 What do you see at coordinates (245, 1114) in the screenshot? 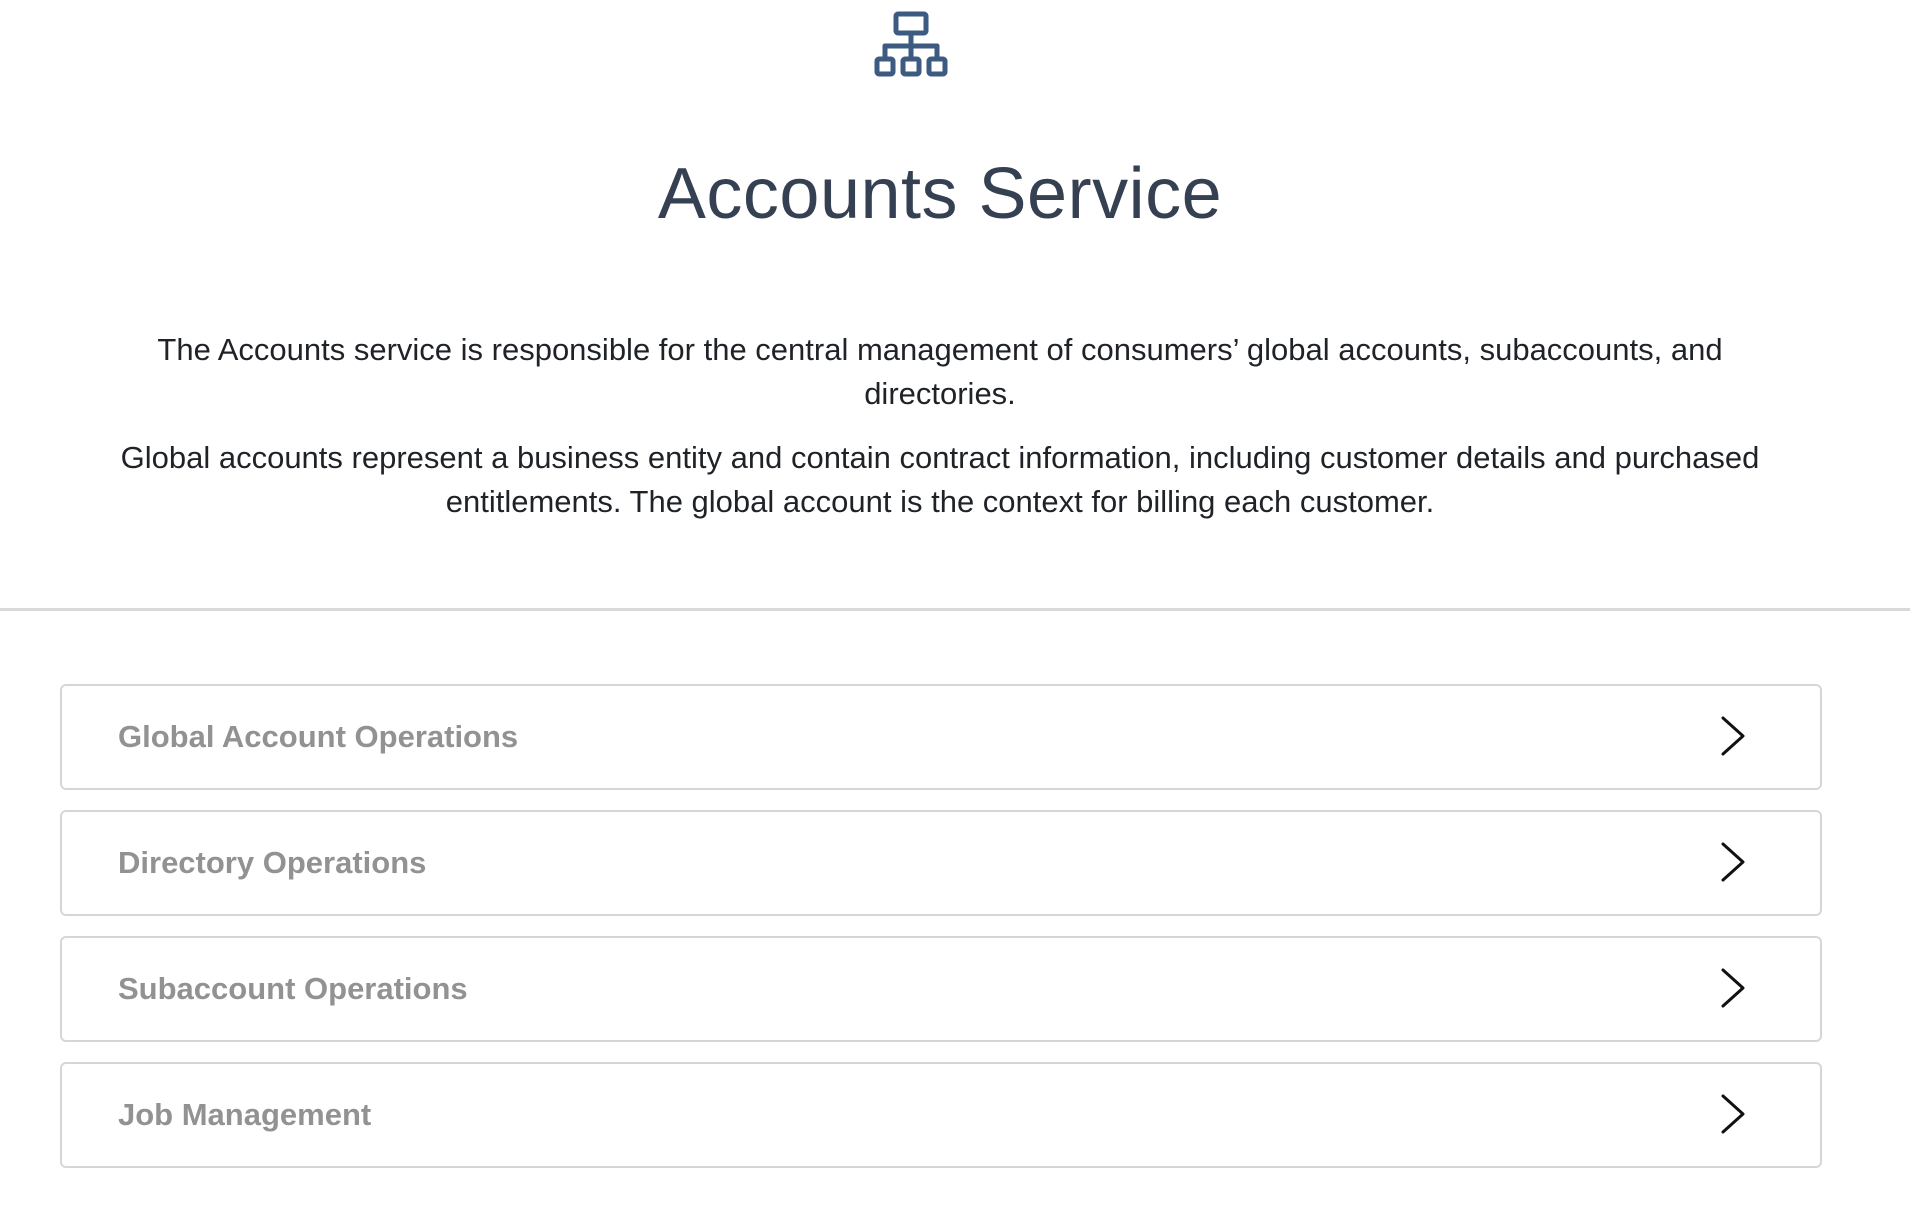
I see `operation-label: Job Management` at bounding box center [245, 1114].